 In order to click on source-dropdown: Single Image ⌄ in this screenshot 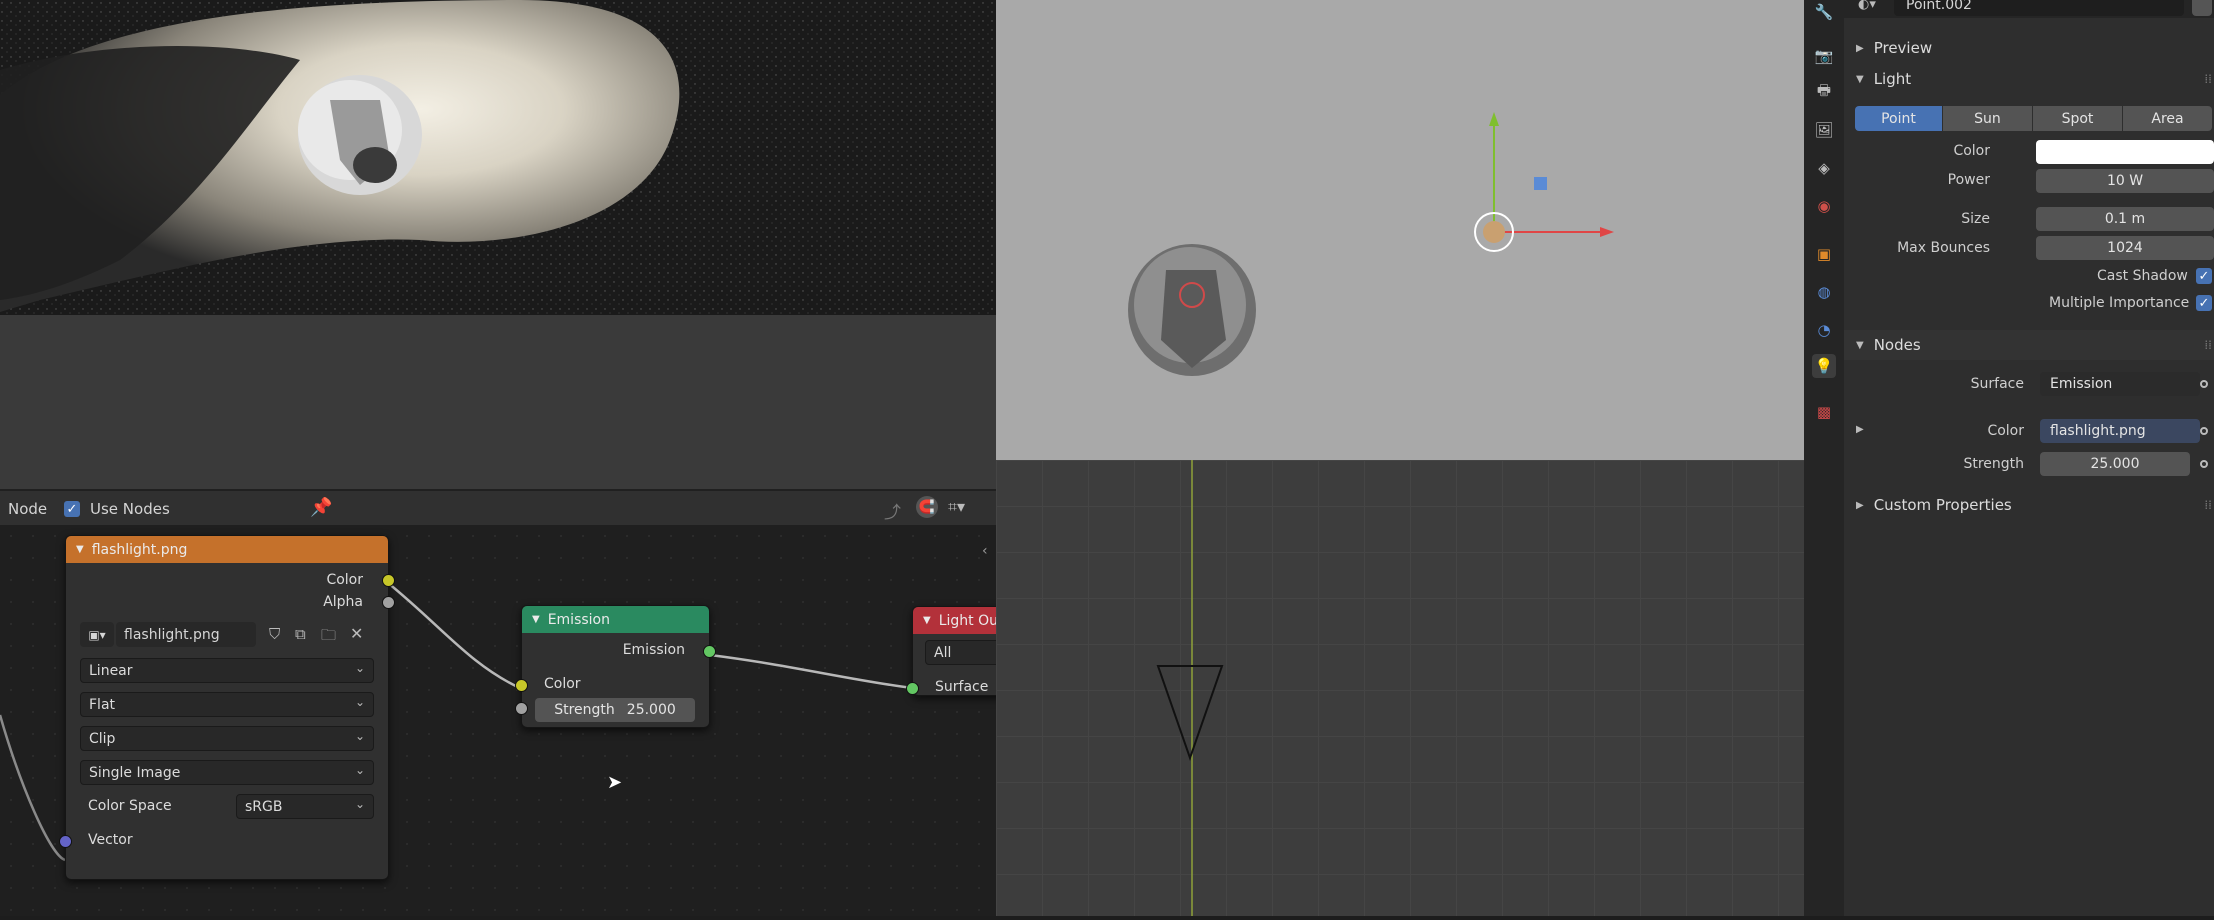, I will do `click(227, 772)`.